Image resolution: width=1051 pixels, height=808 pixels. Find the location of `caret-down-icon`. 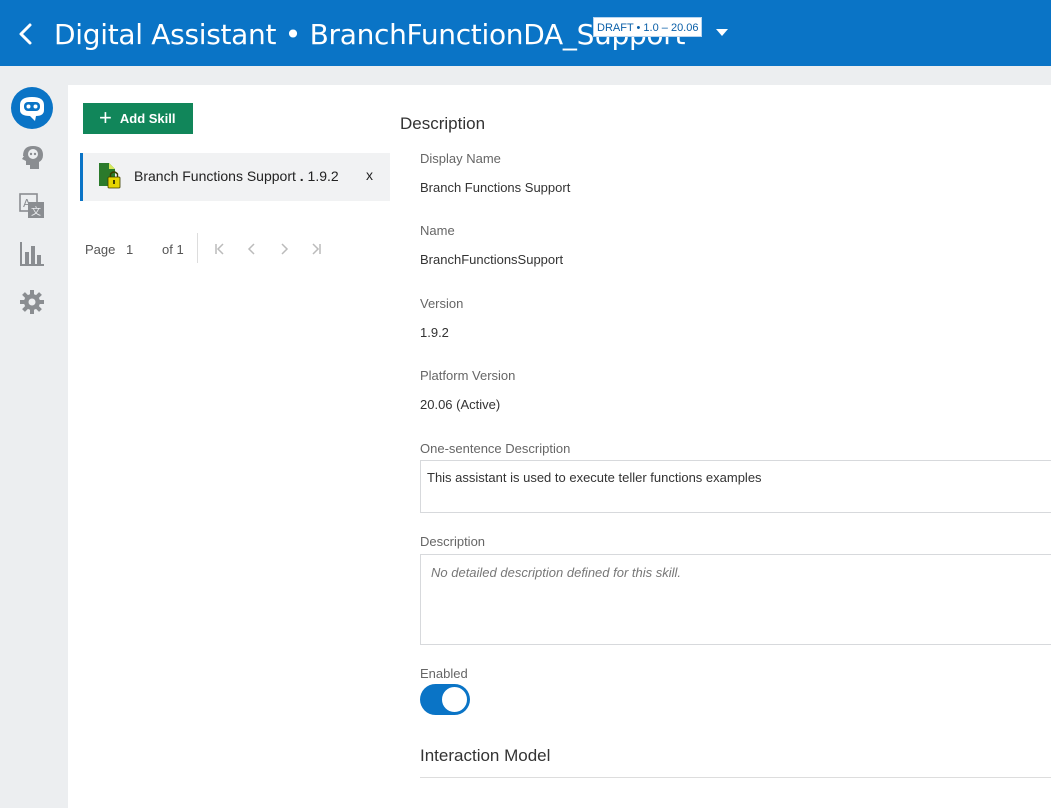

caret-down-icon is located at coordinates (722, 32).